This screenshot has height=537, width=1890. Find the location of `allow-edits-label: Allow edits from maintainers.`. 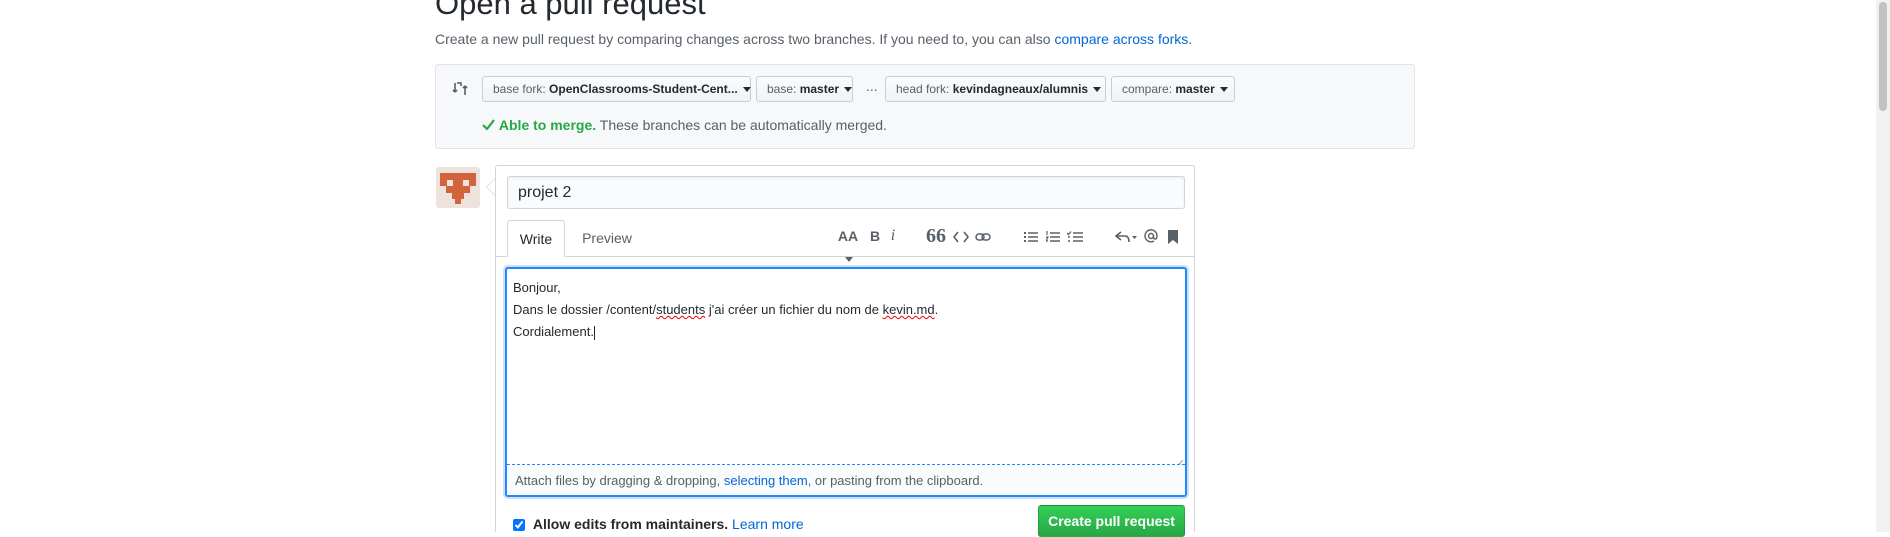

allow-edits-label: Allow edits from maintainers. is located at coordinates (630, 524).